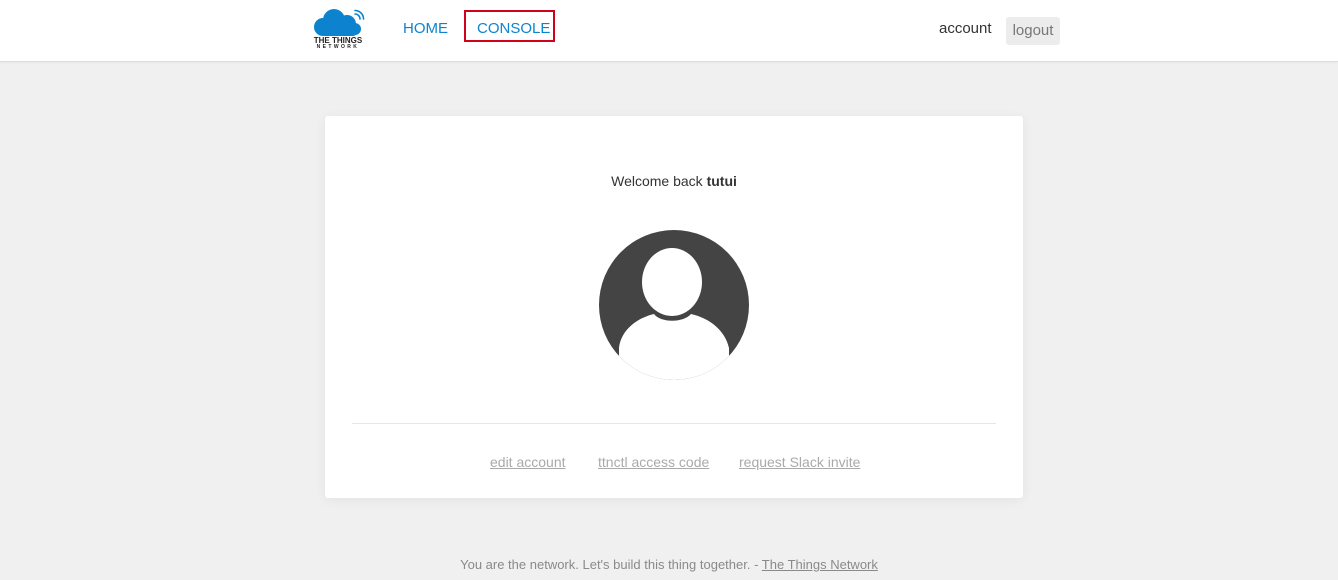 This screenshot has height=580, width=1338. What do you see at coordinates (820, 564) in the screenshot?
I see `footer-ttn-link: The Things Network` at bounding box center [820, 564].